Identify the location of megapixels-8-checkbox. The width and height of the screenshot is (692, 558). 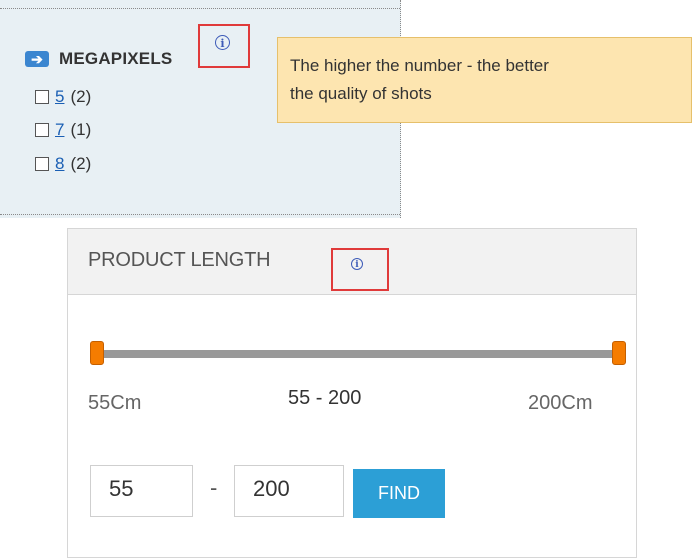
(42, 164).